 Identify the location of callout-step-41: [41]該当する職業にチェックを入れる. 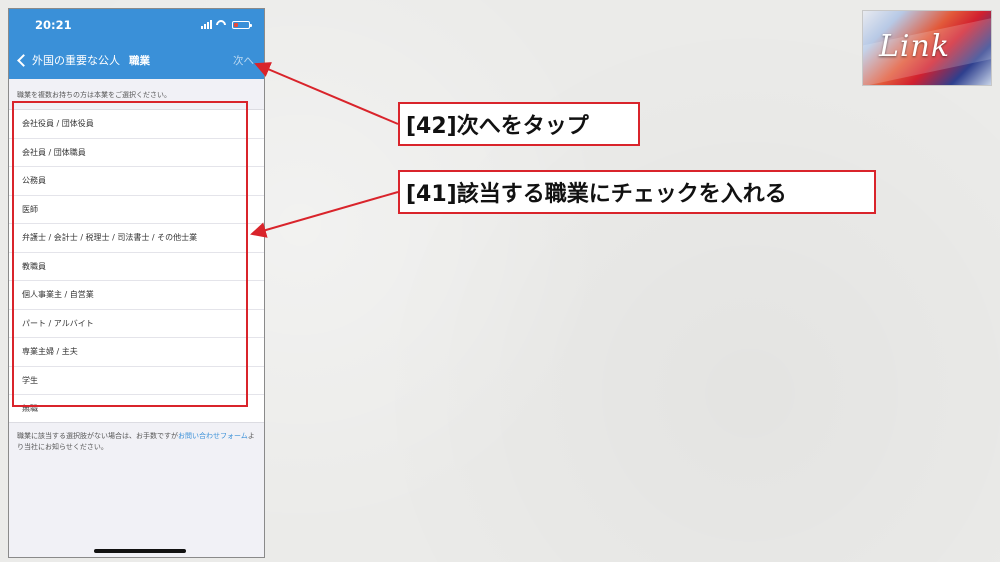
(637, 192).